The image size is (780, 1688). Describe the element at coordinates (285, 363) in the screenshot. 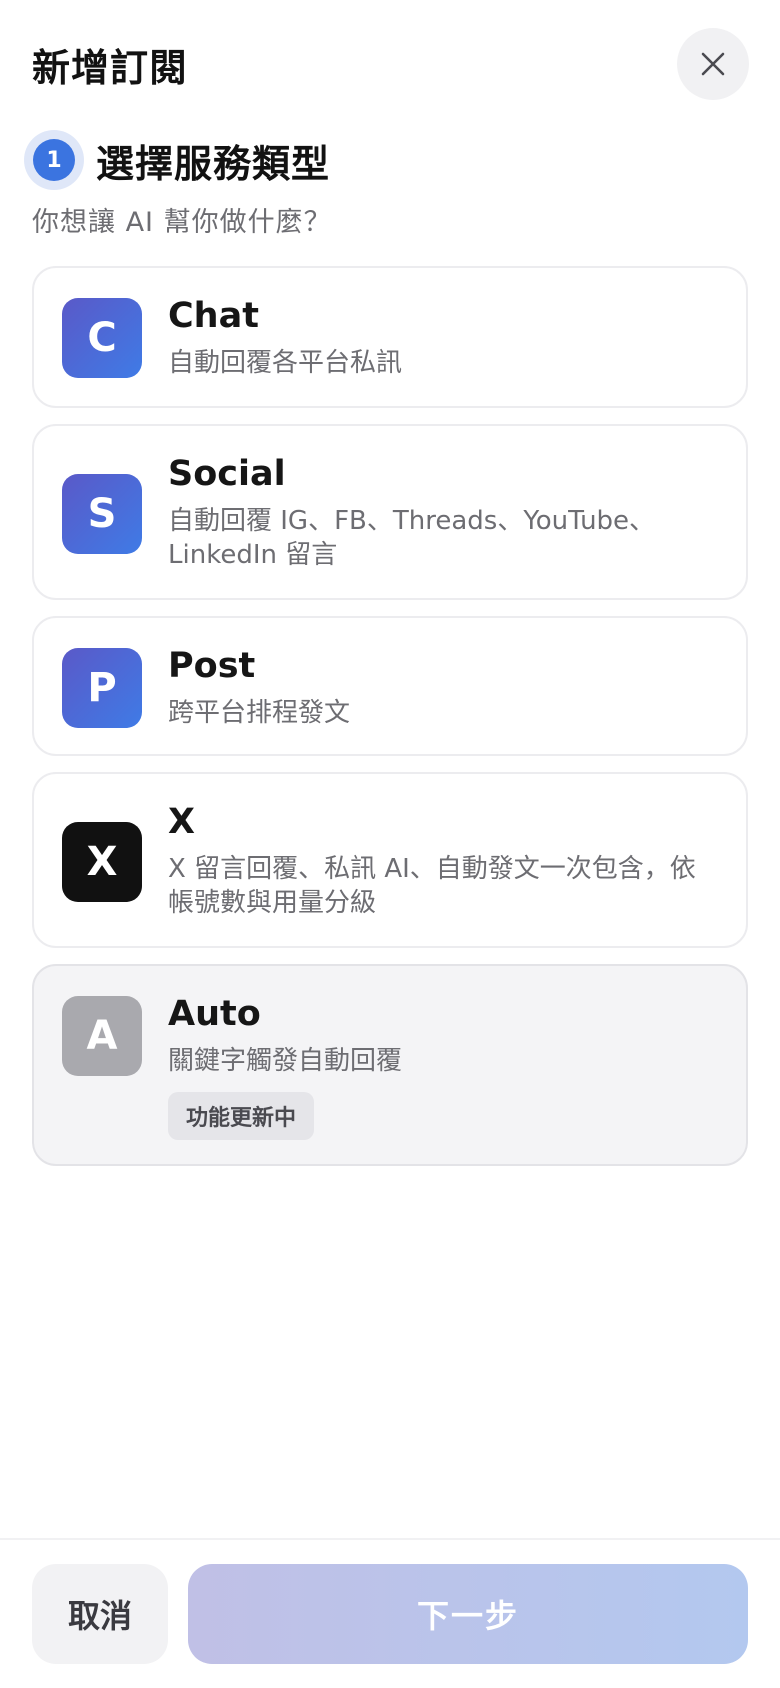

I see `service-description: 自動回覆各平台私訊` at that location.